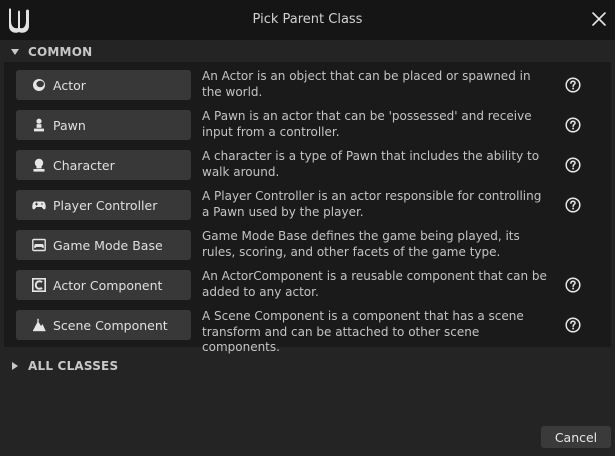 The width and height of the screenshot is (615, 456). Describe the element at coordinates (599, 19) in the screenshot. I see `close-icon` at that location.